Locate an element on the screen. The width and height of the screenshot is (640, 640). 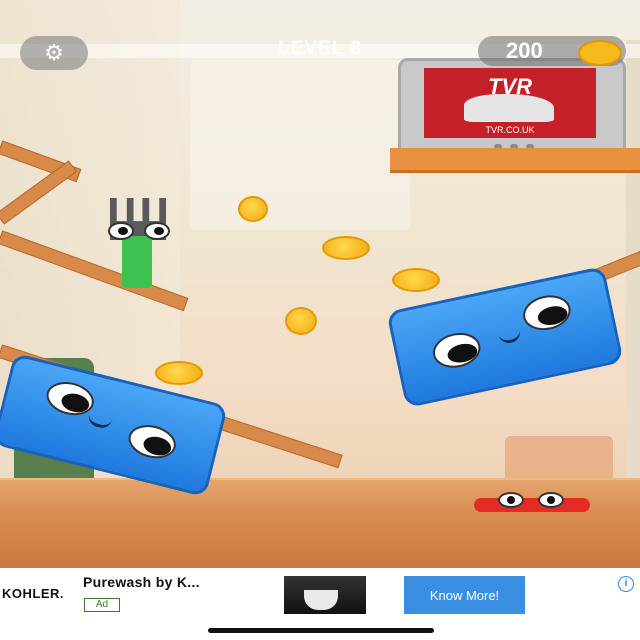
fork-handle is located at coordinates (137, 262).